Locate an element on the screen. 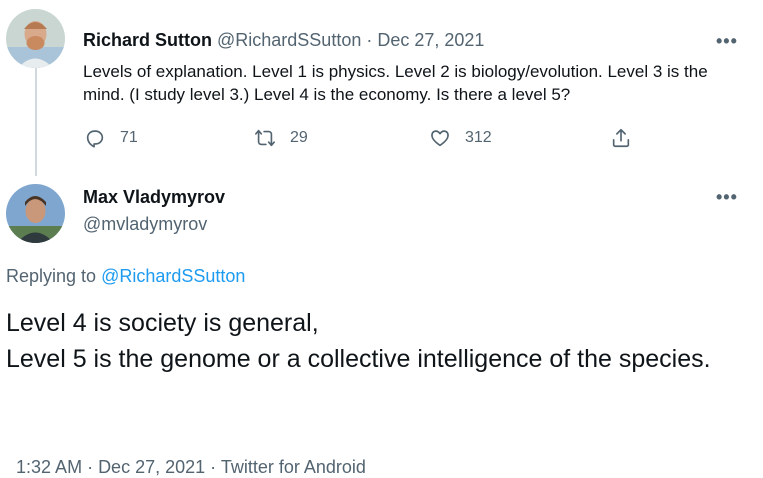 This screenshot has height=478, width=763. like-icon is located at coordinates (440, 138).